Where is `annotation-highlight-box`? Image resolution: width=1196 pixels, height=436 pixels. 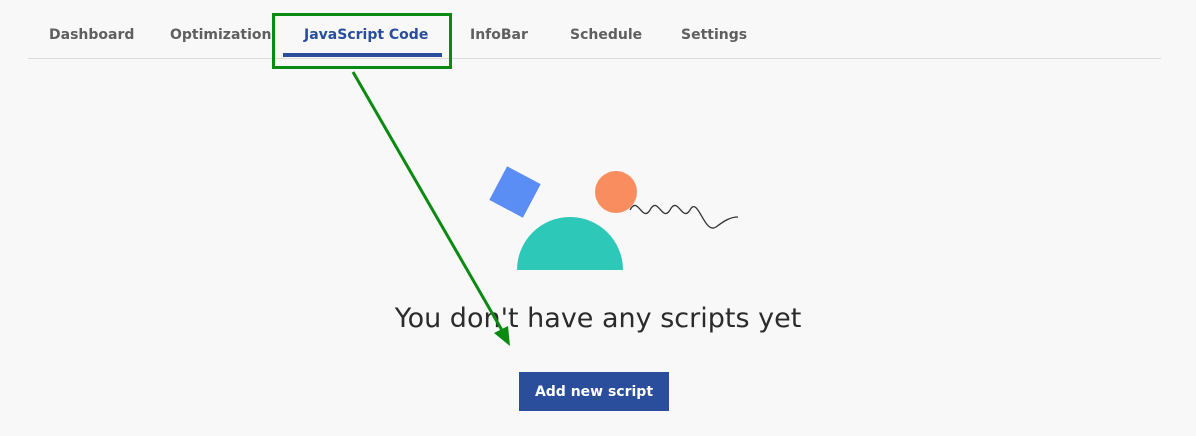
annotation-highlight-box is located at coordinates (362, 41).